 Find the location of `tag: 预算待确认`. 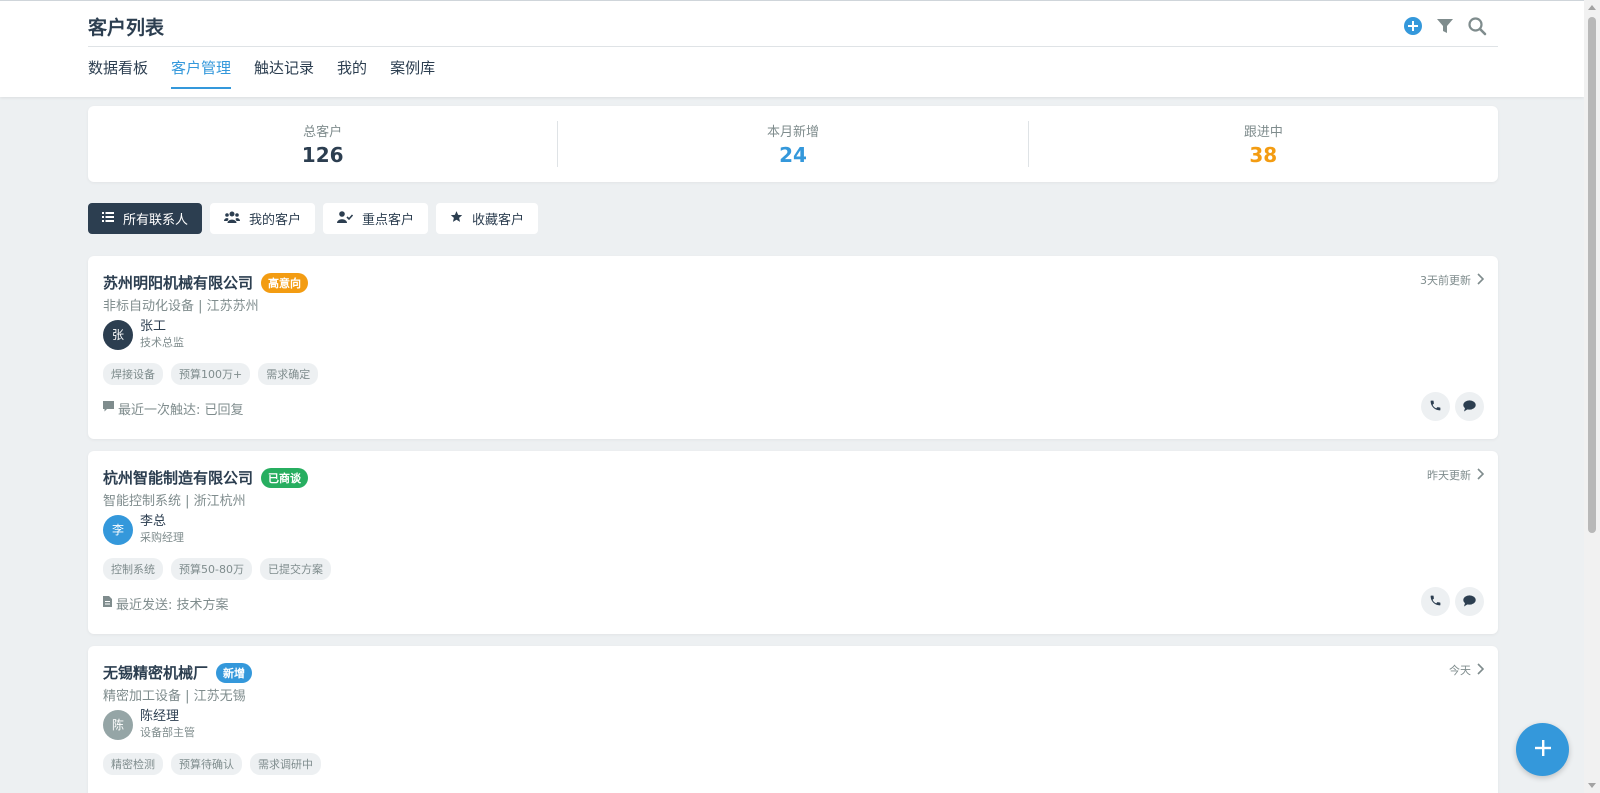

tag: 预算待确认 is located at coordinates (206, 764).